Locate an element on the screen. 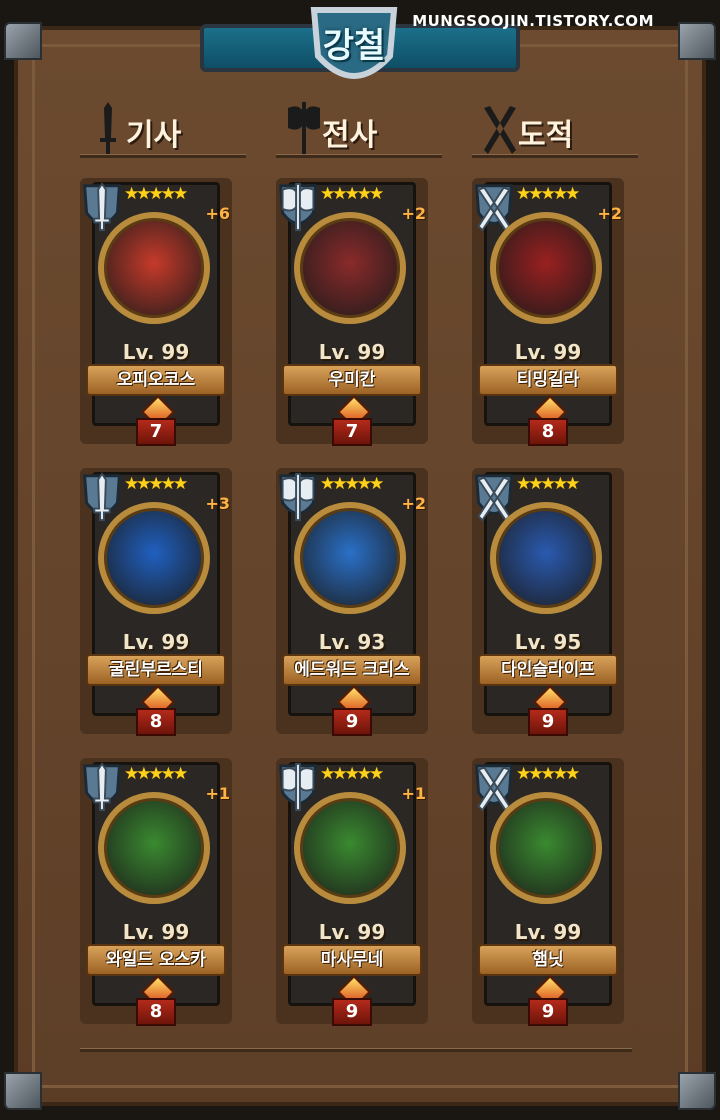 Image resolution: width=720 pixels, height=1120 pixels. hero-card: ★★★★★ +2 Lv. 99 티밍길라 8 is located at coordinates (548, 313).